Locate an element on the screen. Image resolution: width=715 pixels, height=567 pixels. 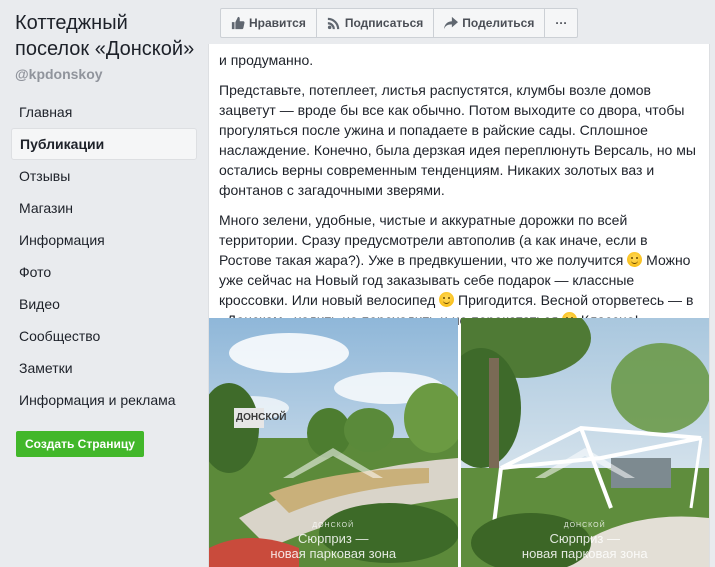
thumbs-up-icon is located at coordinates (238, 23).